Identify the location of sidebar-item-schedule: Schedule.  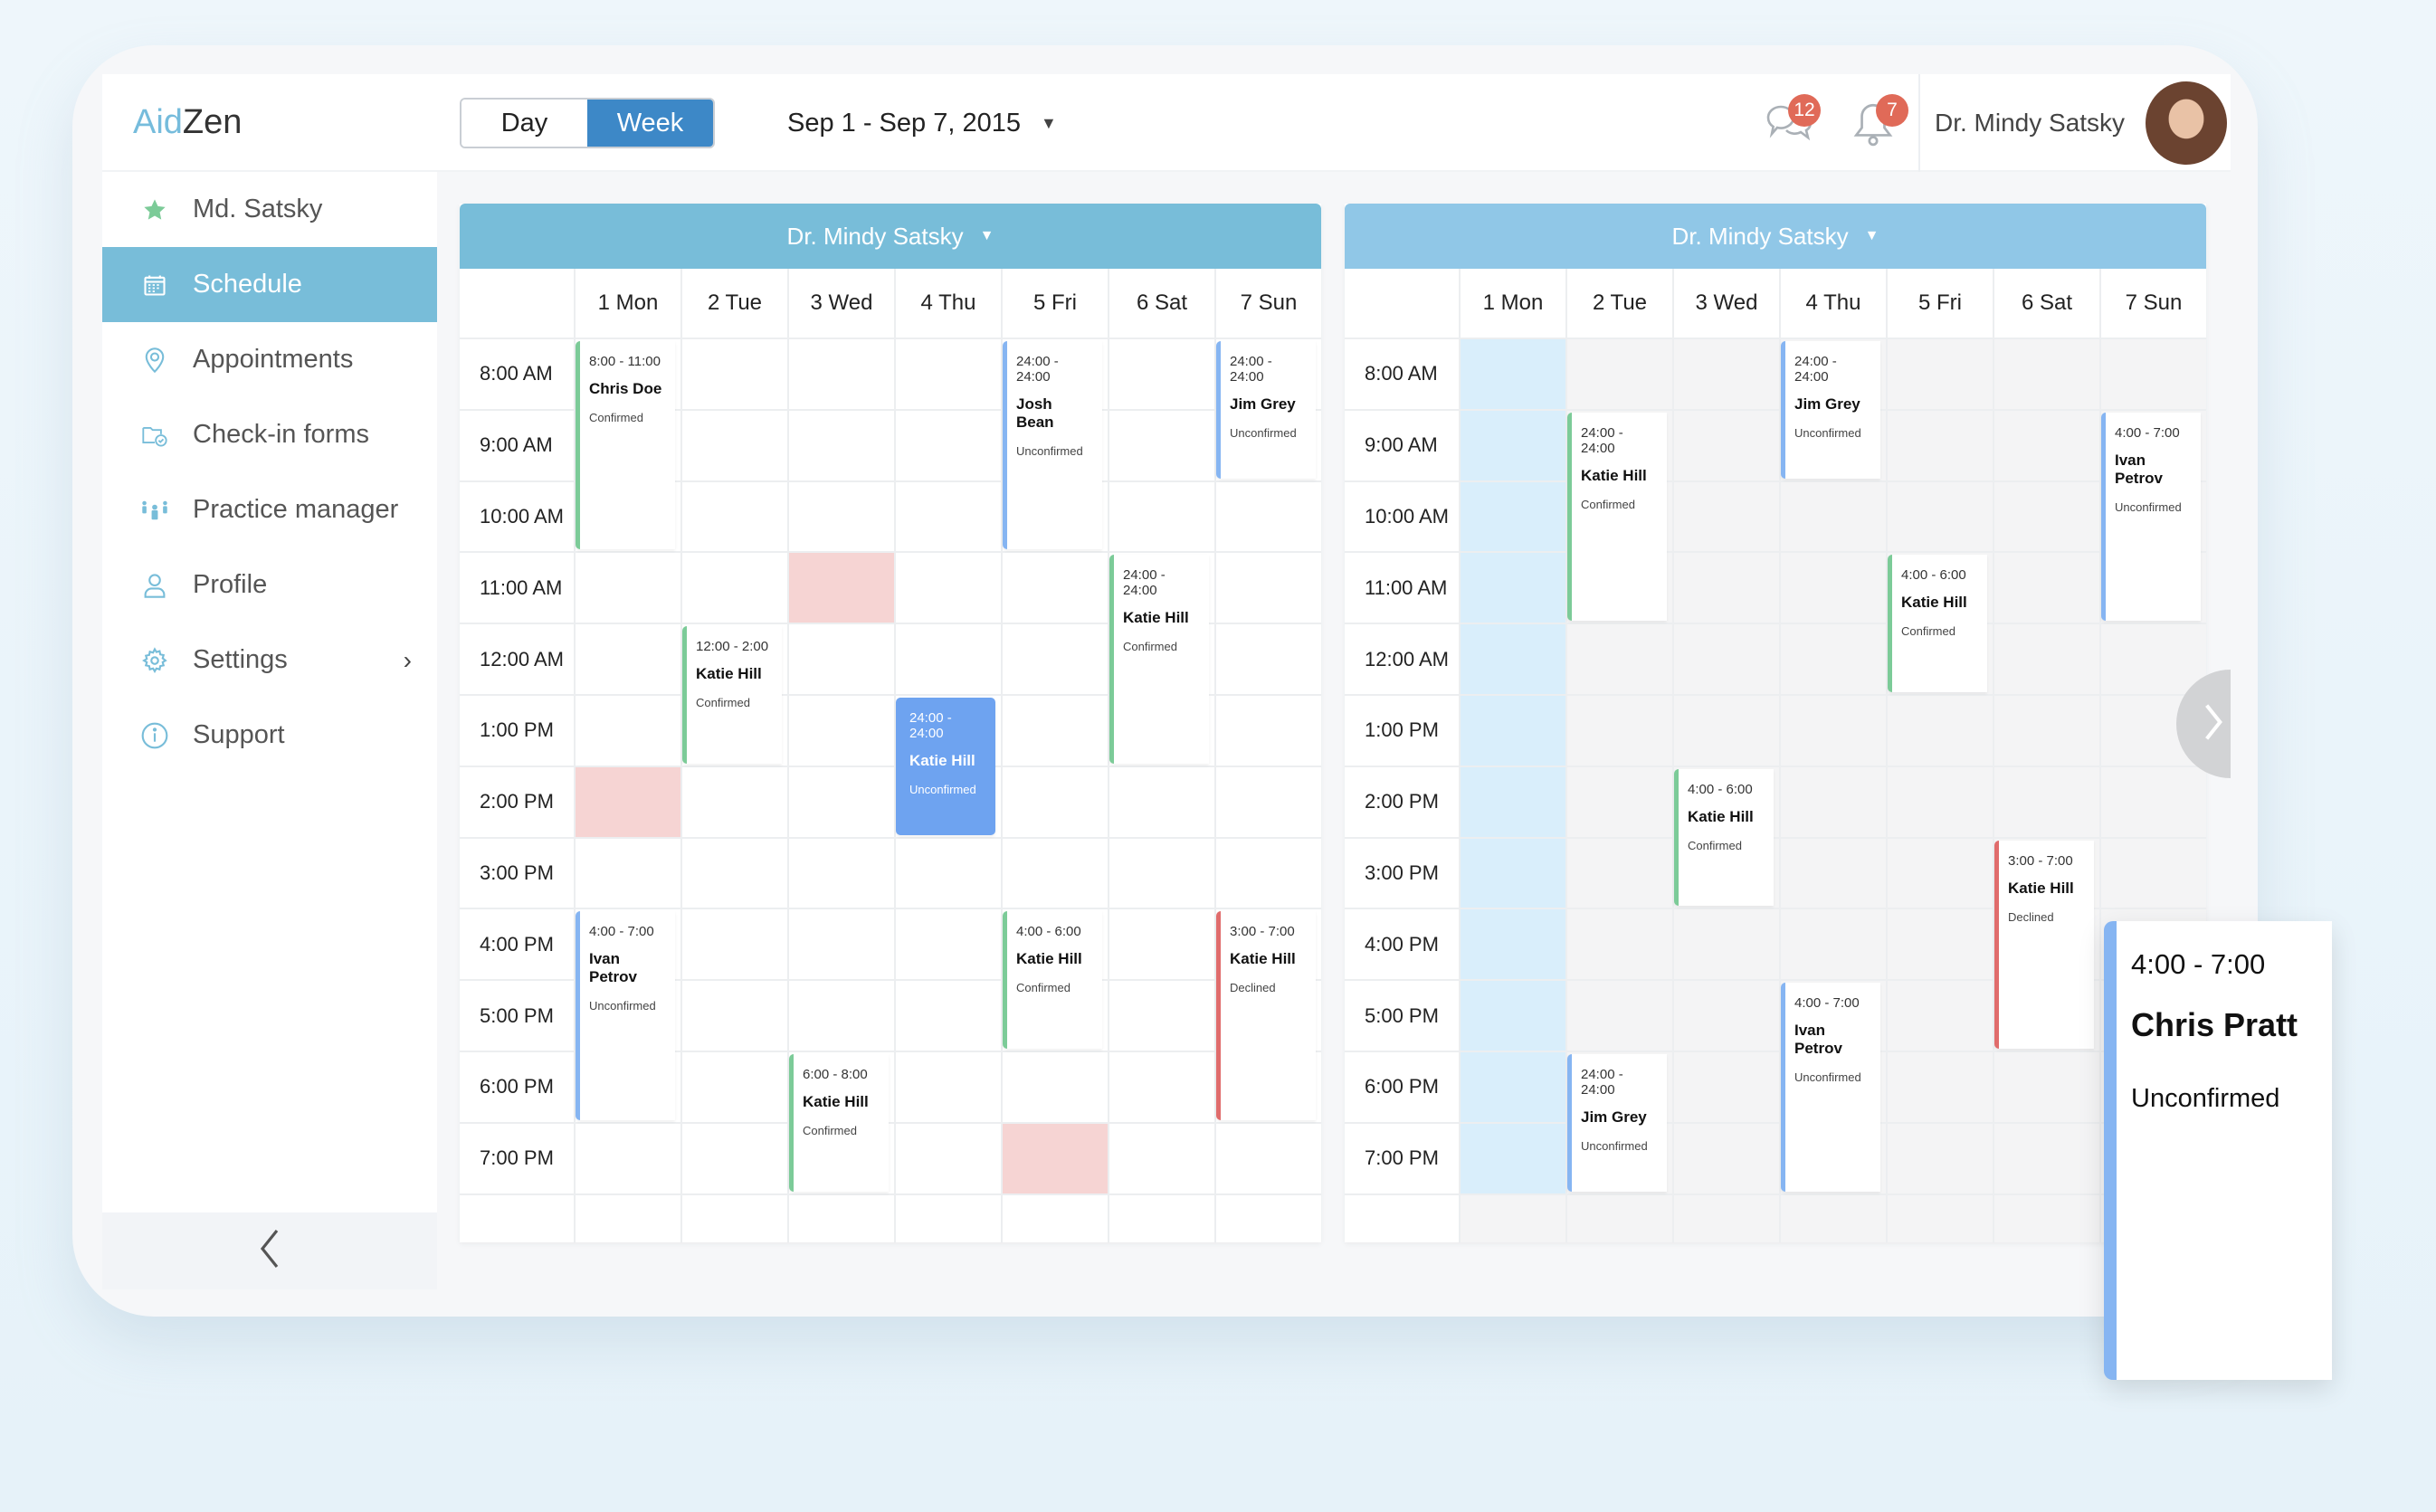
(269, 284).